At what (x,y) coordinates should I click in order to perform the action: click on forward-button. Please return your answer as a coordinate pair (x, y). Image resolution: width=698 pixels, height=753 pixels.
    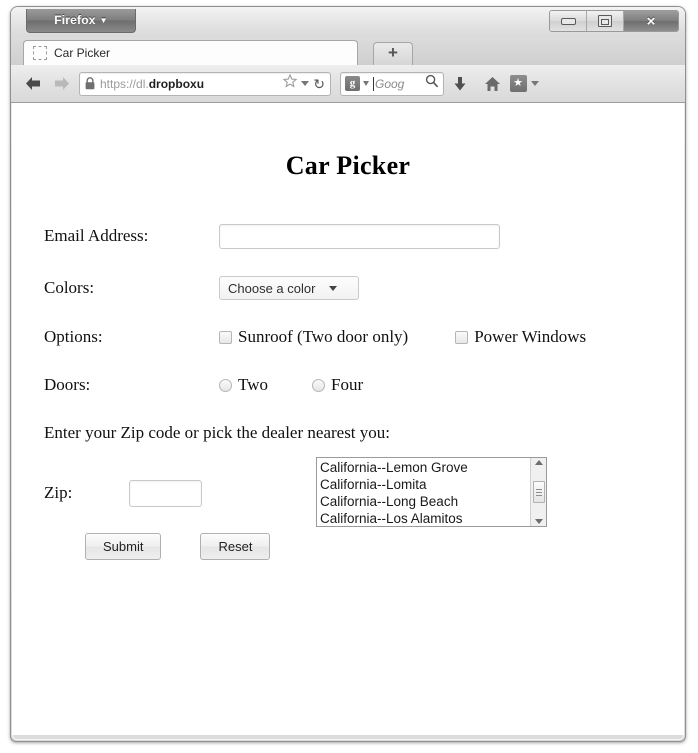
    Looking at the image, I should click on (61, 84).